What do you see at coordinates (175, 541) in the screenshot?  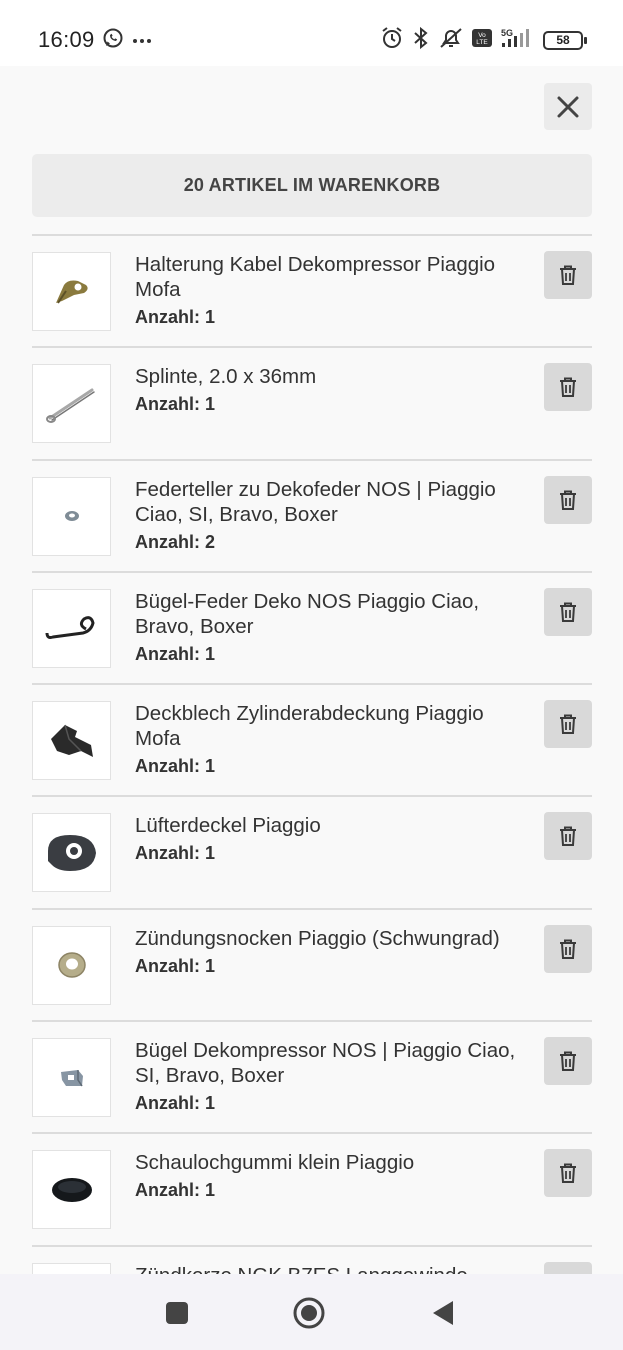 I see `quantity-label: Anzahl: 2` at bounding box center [175, 541].